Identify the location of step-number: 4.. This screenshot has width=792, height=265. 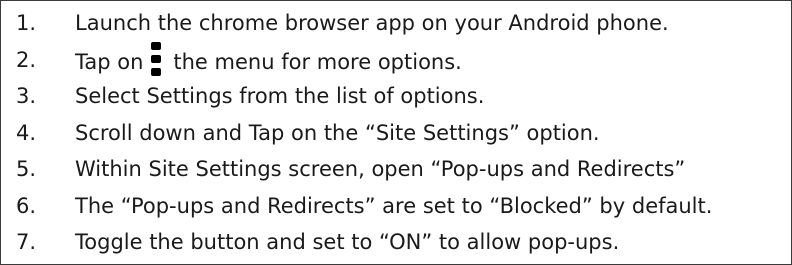
(26, 132).